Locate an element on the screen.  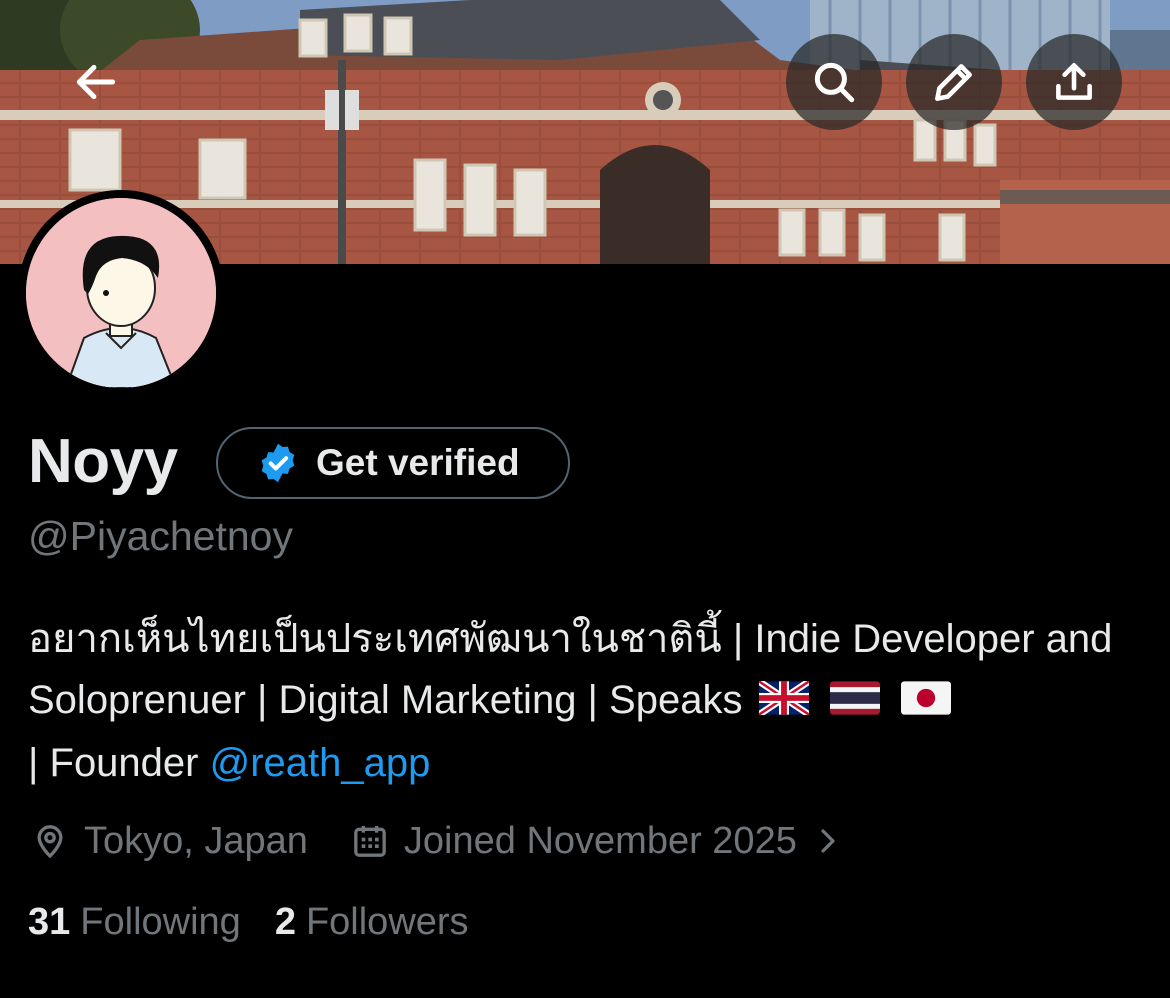
share-button is located at coordinates (1074, 82).